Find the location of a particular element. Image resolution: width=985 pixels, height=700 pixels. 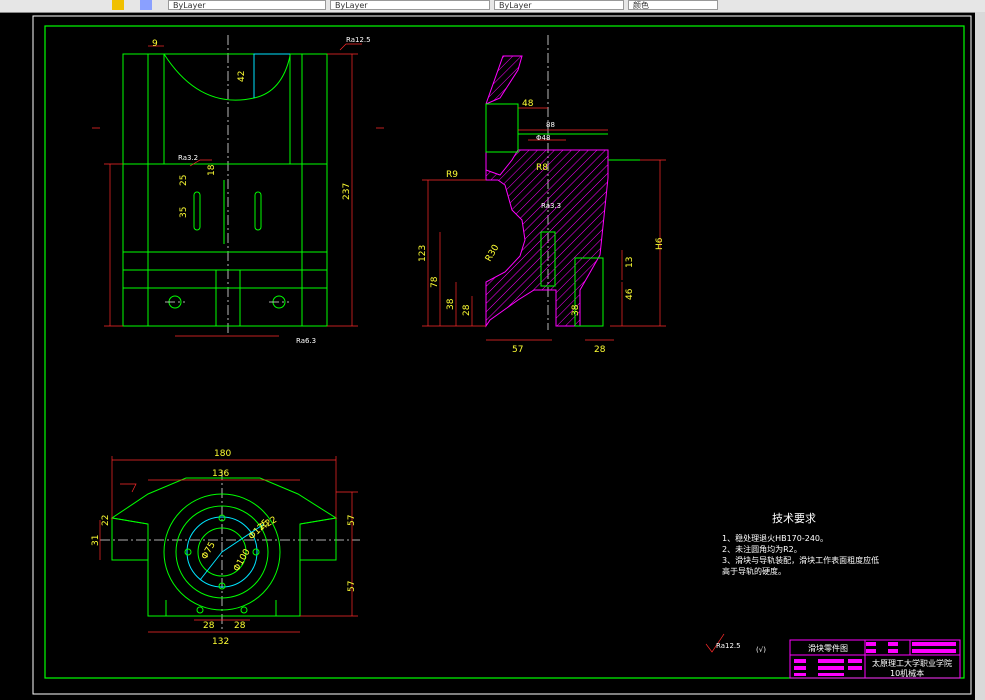

plotstyle-dropdown: 颜色 is located at coordinates (673, 5).